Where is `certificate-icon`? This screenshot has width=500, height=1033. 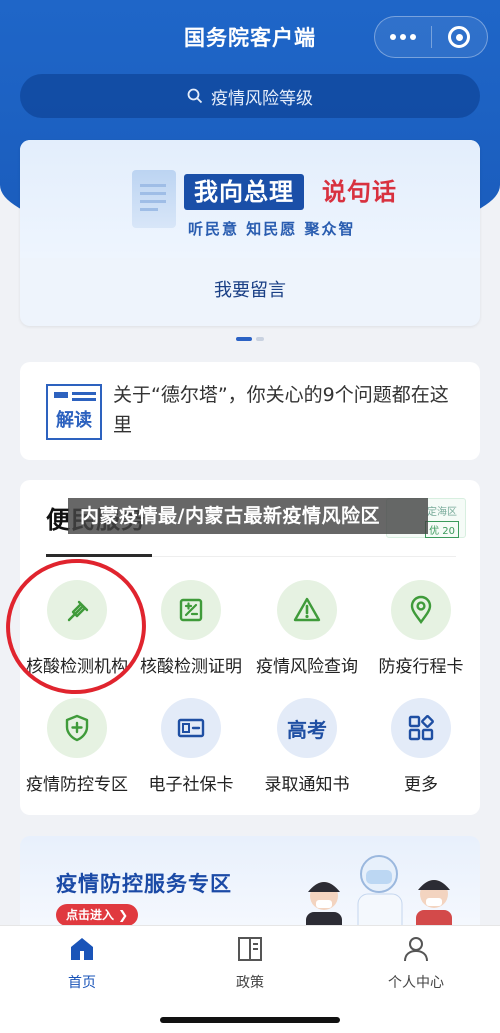 certificate-icon is located at coordinates (191, 610).